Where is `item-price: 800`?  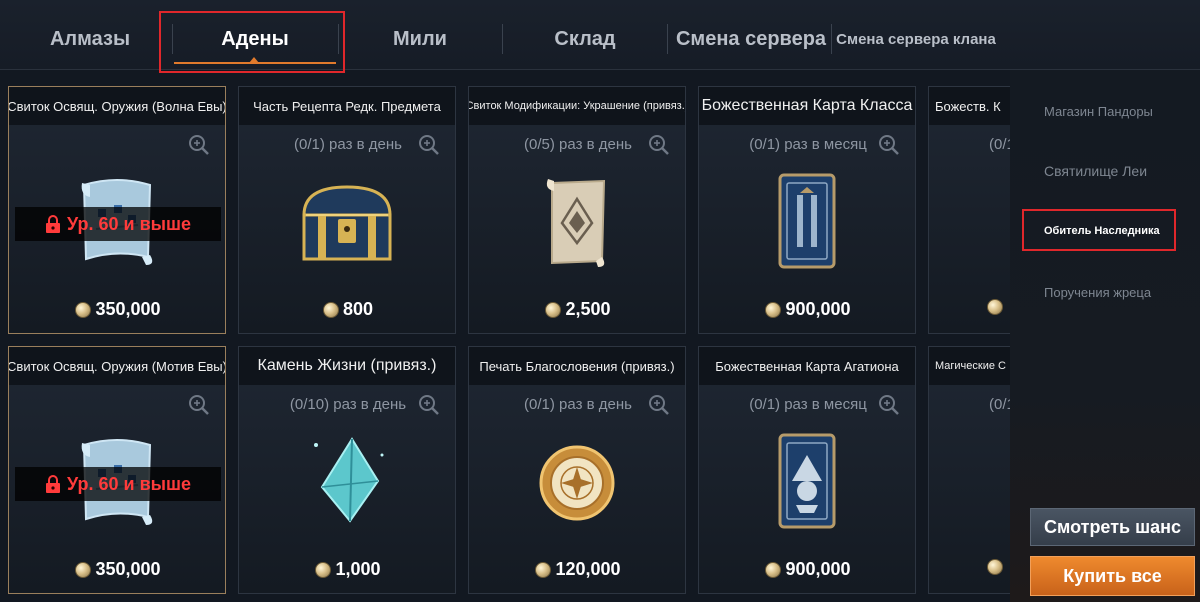
item-price: 800 is located at coordinates (348, 309).